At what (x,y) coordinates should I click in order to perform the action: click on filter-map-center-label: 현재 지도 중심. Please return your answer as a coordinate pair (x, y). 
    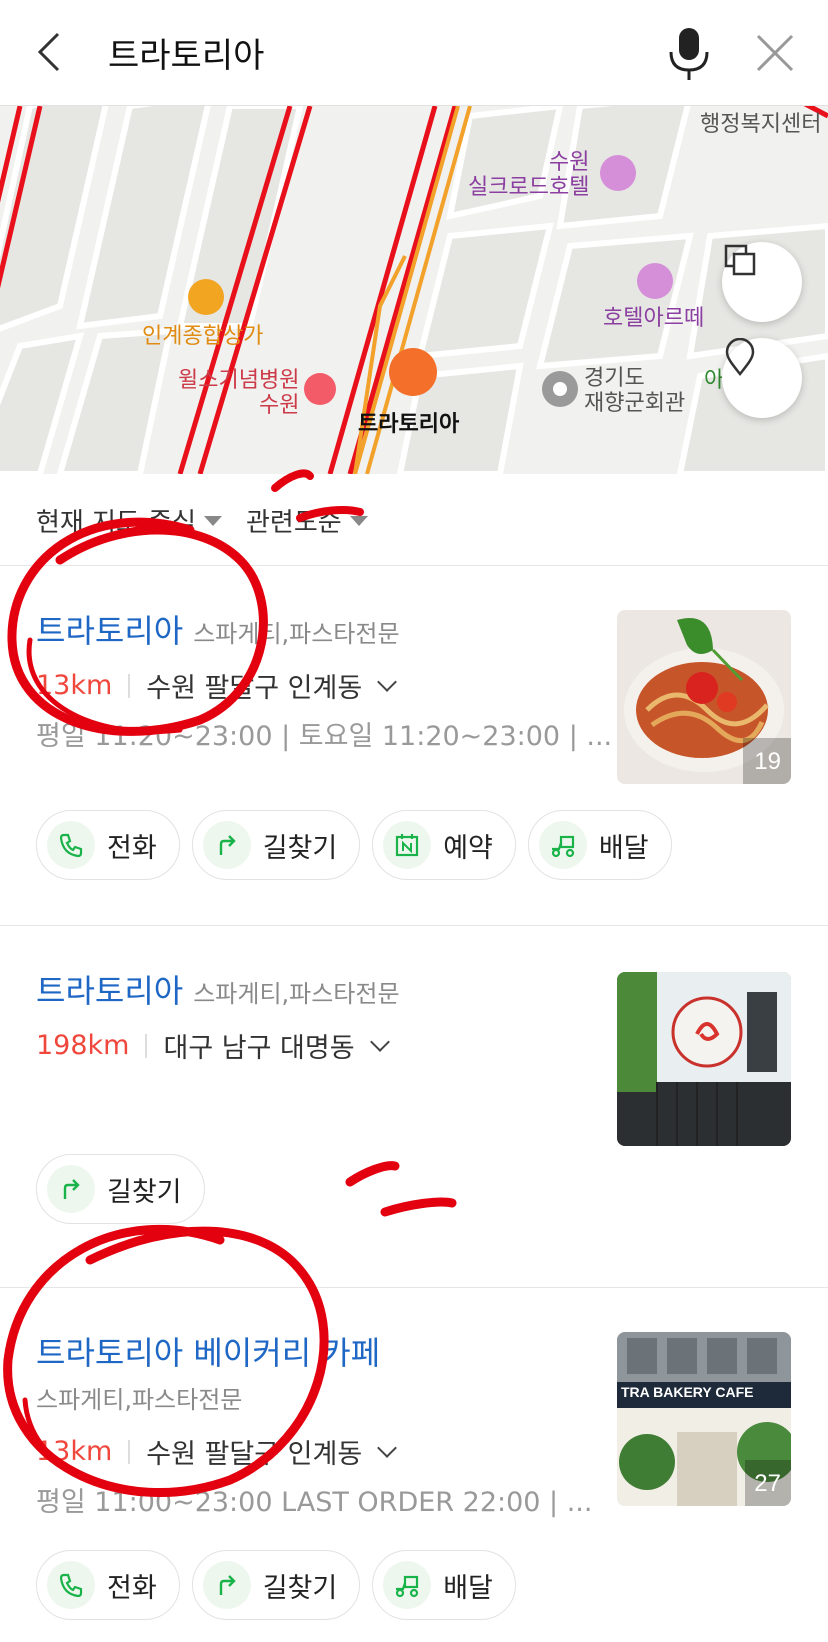
    Looking at the image, I should click on (116, 523).